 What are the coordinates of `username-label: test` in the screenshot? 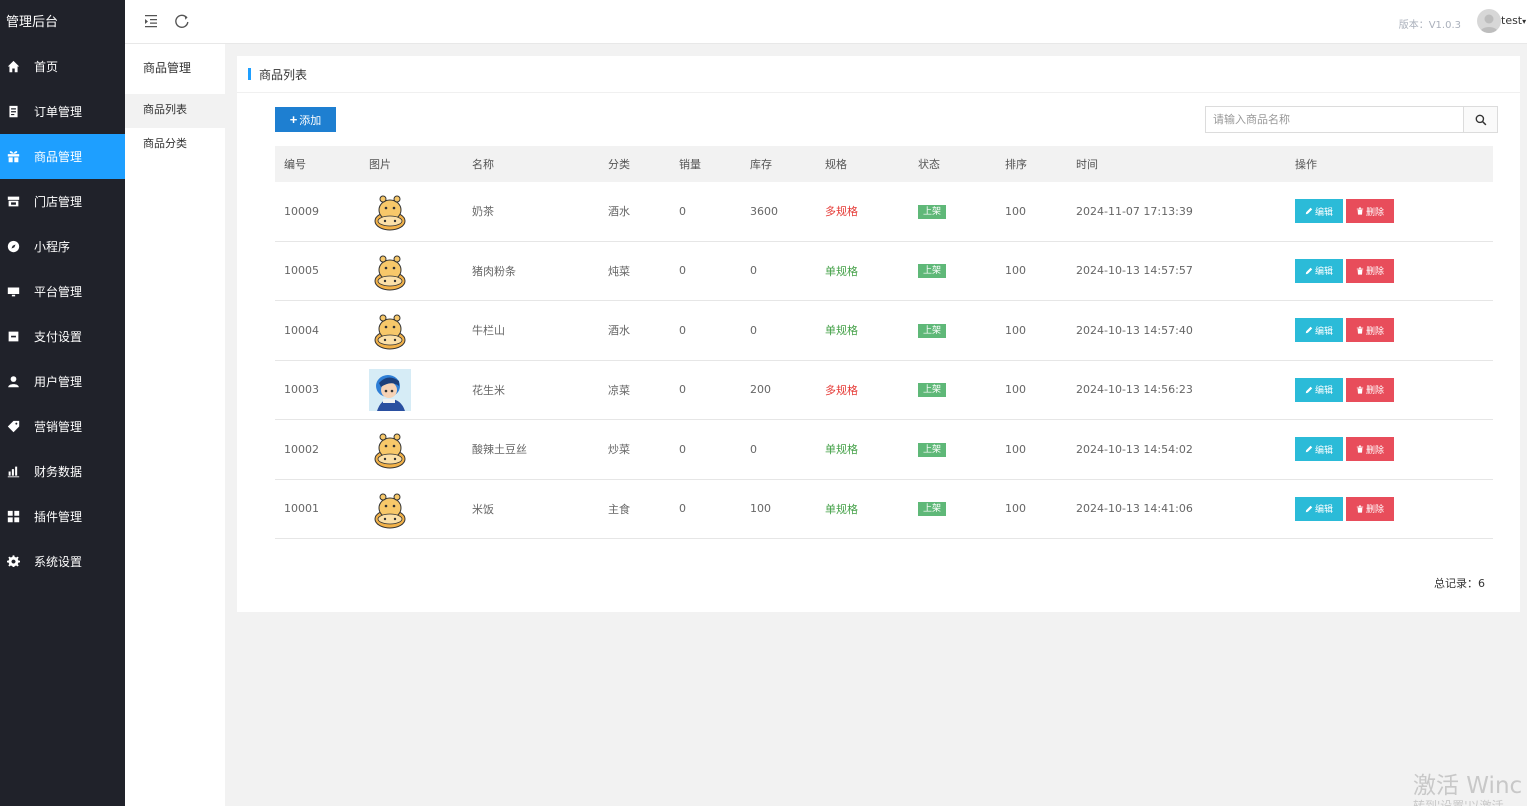 It's located at (1512, 20).